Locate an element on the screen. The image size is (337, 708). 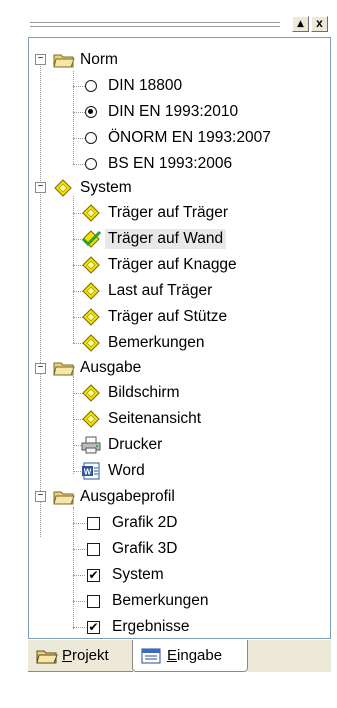
ausgabe-item-word: W Word is located at coordinates (114, 471).